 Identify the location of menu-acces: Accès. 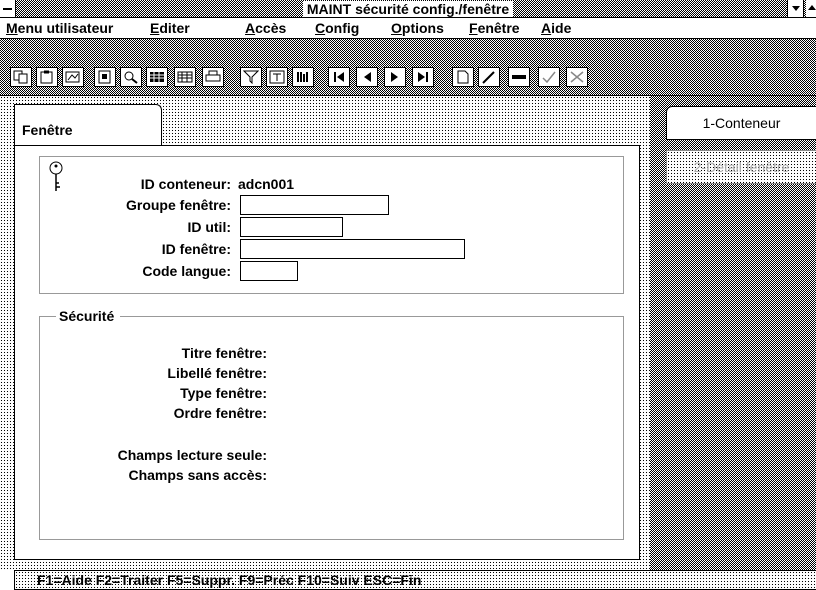
(265, 28).